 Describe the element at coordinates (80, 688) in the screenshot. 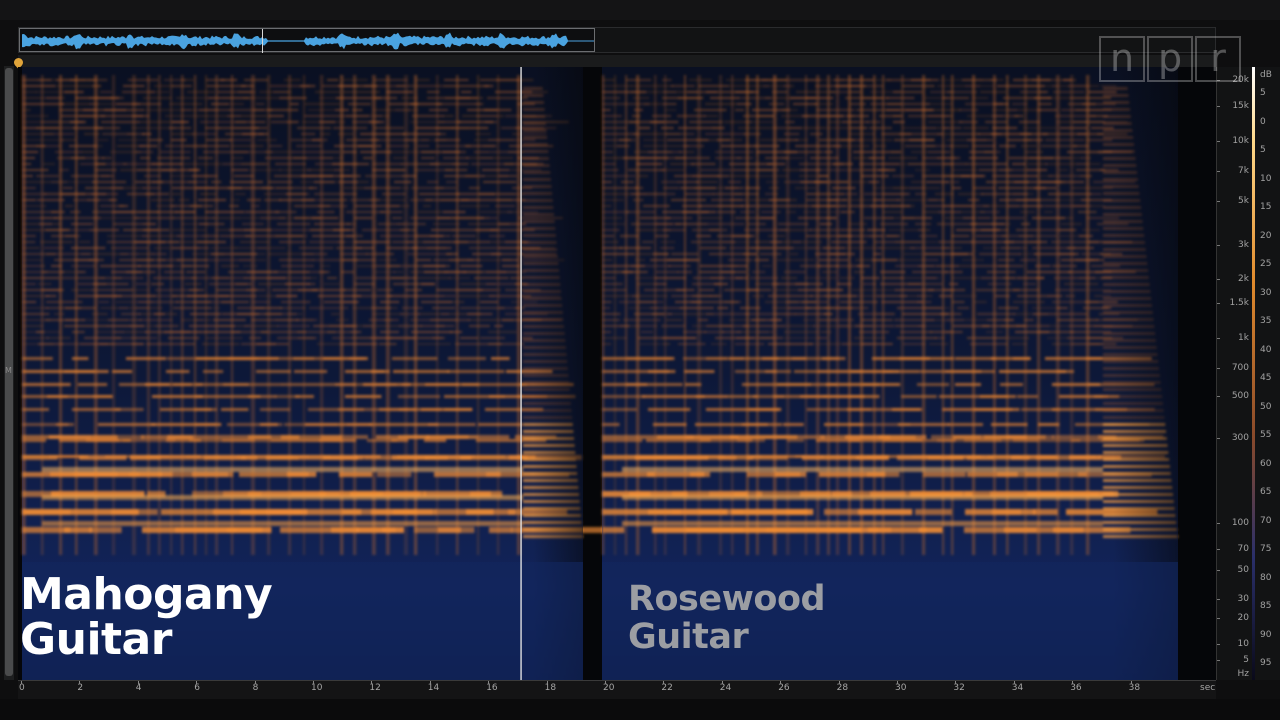

I see `time-tick-label: 2` at that location.